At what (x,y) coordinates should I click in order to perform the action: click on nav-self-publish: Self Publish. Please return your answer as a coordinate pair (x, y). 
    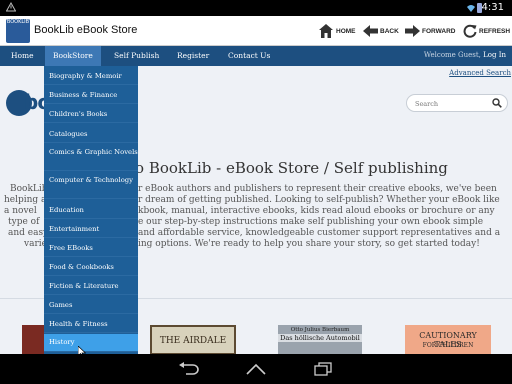
    Looking at the image, I should click on (136, 55).